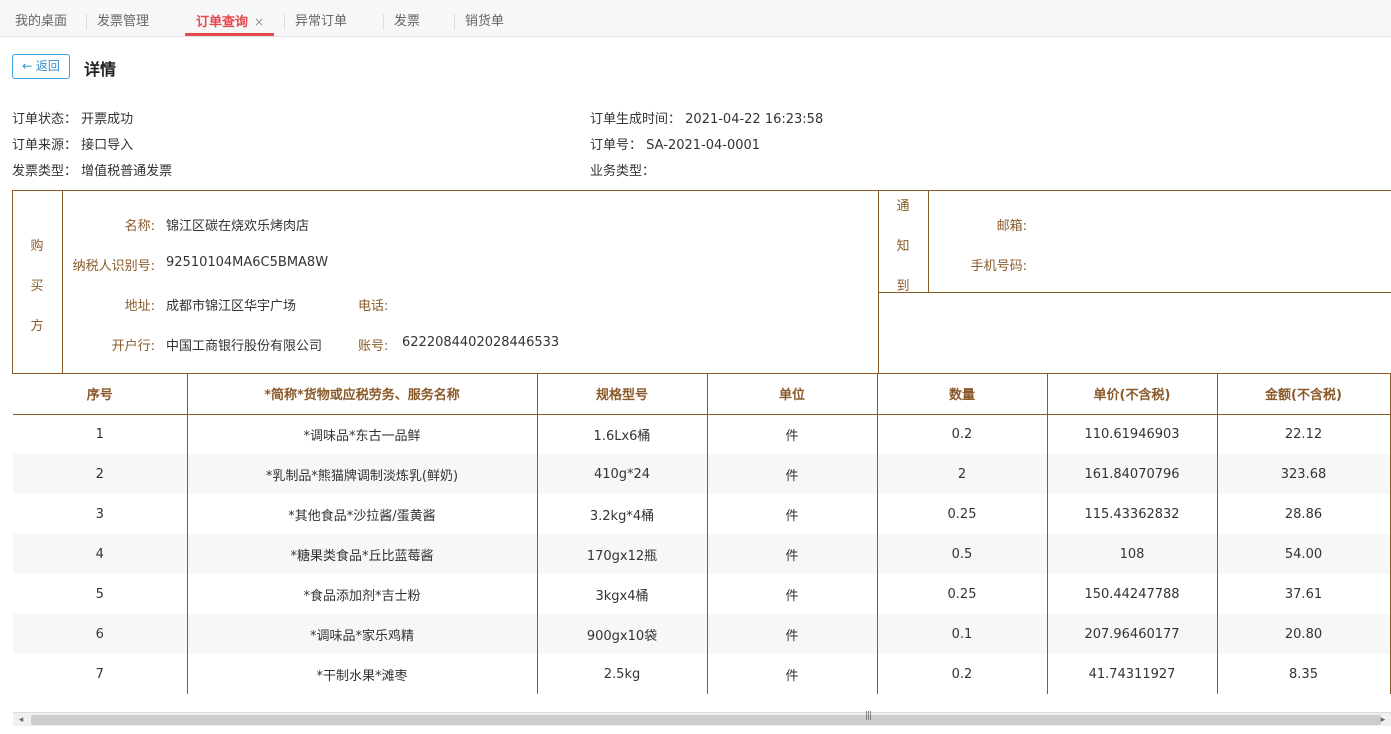  What do you see at coordinates (622, 434) in the screenshot?
I see `table-cell: 1.6Lx6桶` at bounding box center [622, 434].